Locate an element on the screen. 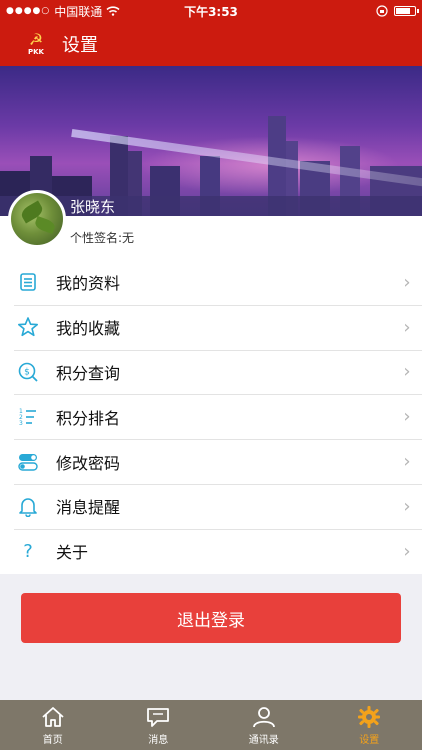 The height and width of the screenshot is (750, 422). tab-messages: 消息 is located at coordinates (159, 725).